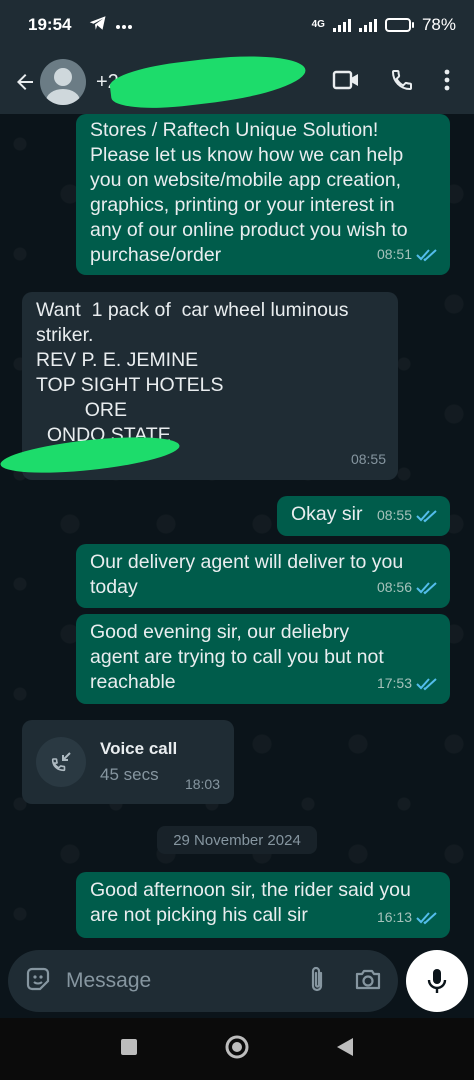  I want to click on emoji-button, so click(38, 981).